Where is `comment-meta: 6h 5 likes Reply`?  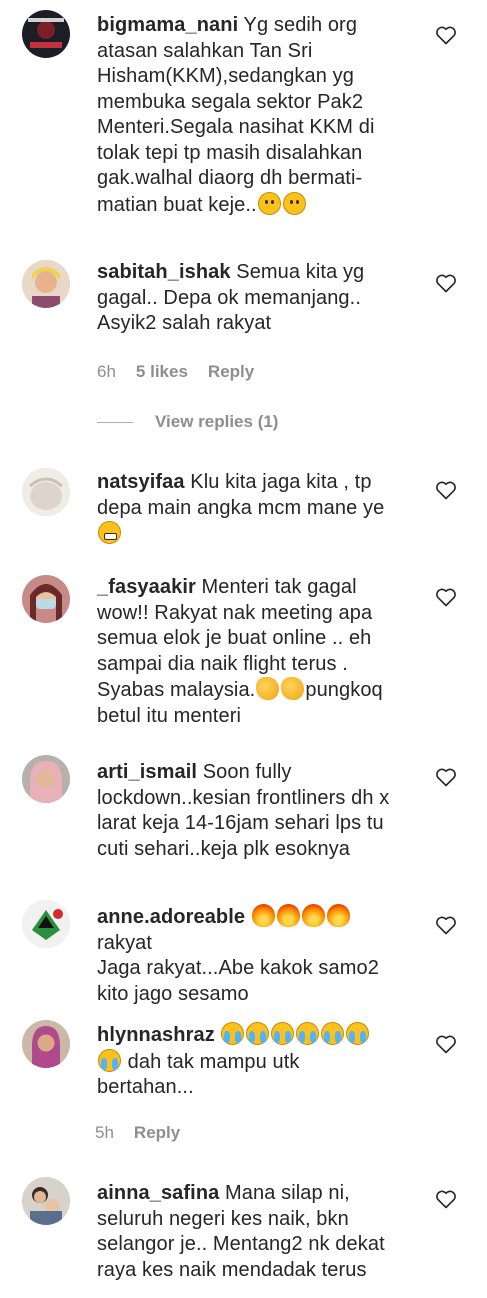
comment-meta: 6h 5 likes Reply is located at coordinates (185, 372).